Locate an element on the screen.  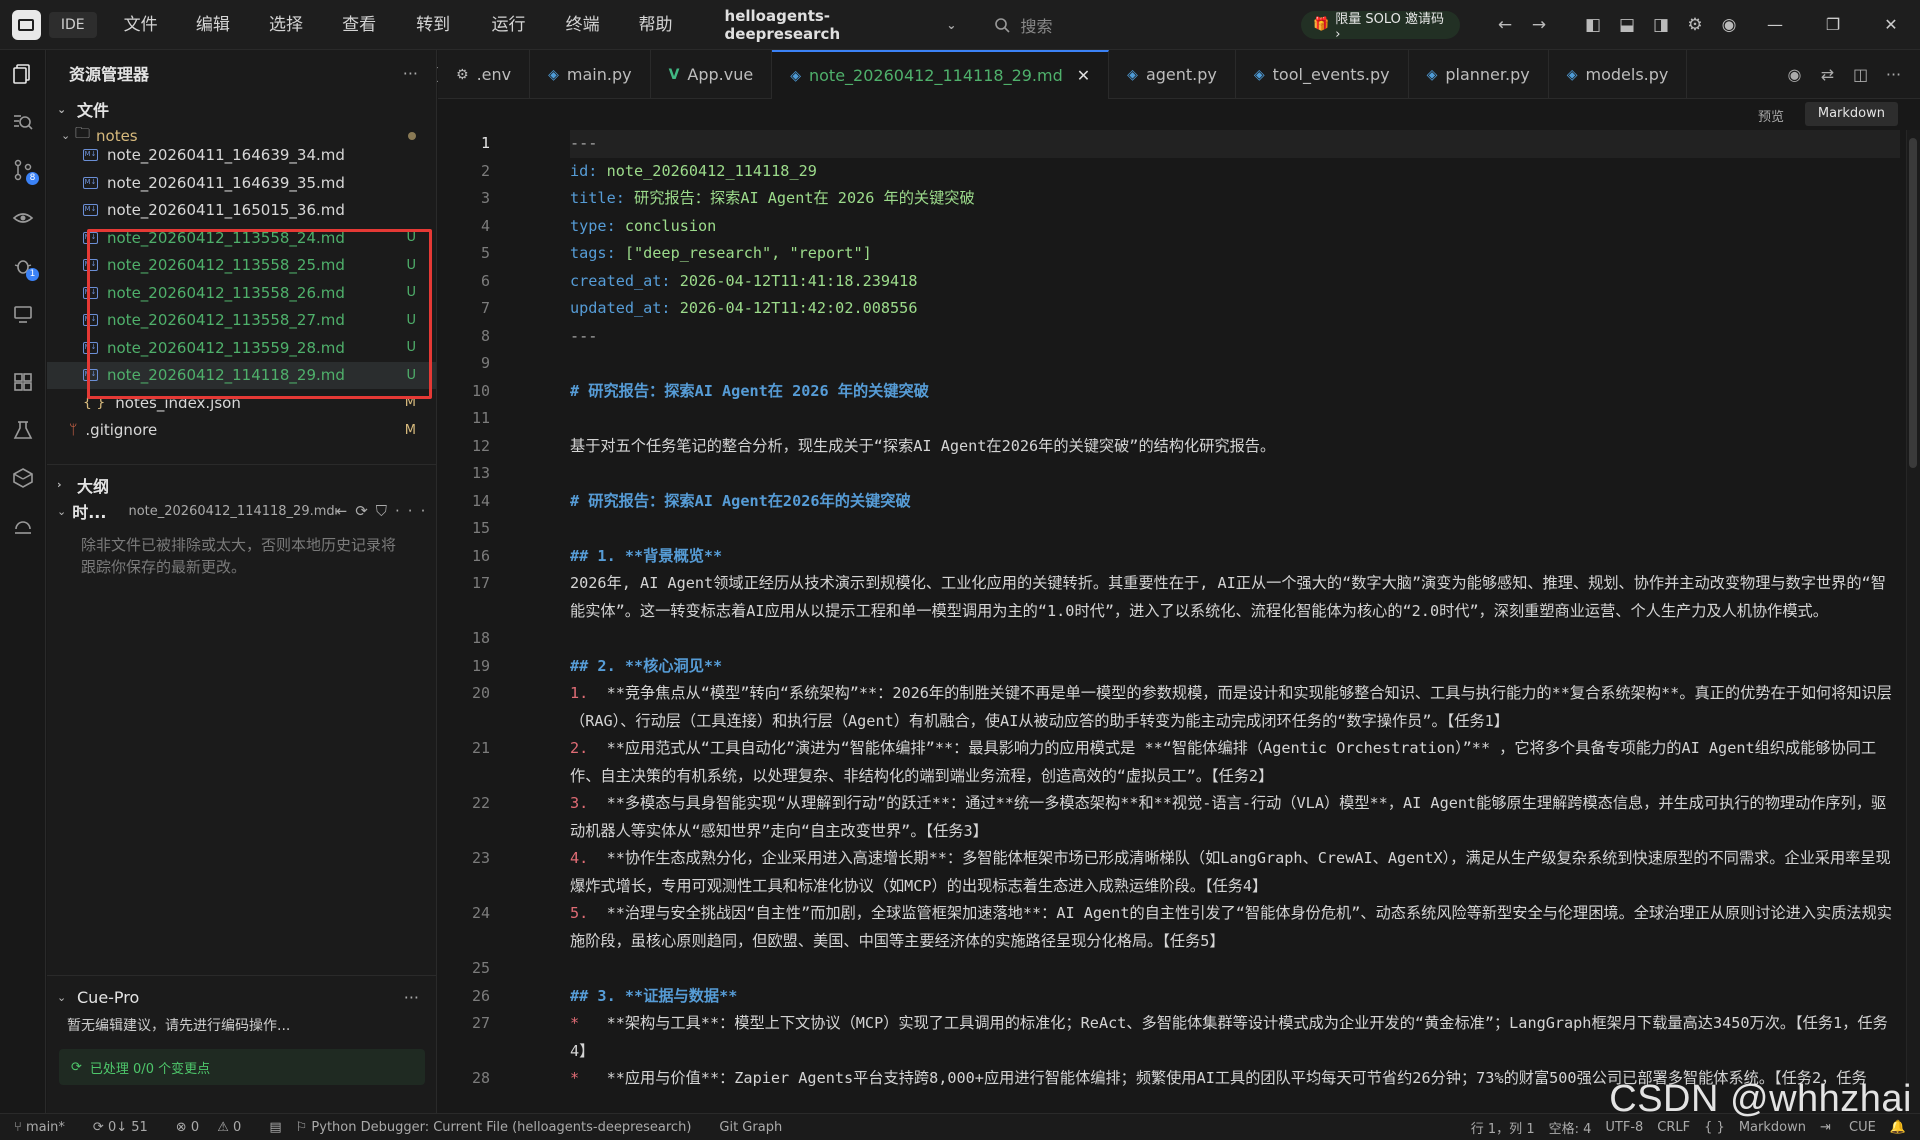
project-switcher: helloagents-deepresearch ⌄ is located at coordinates (841, 25).